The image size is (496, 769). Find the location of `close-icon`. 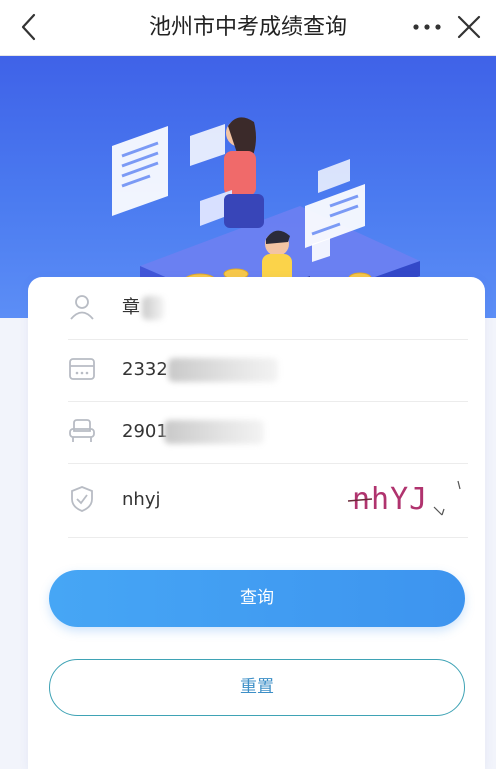

close-icon is located at coordinates (469, 27).